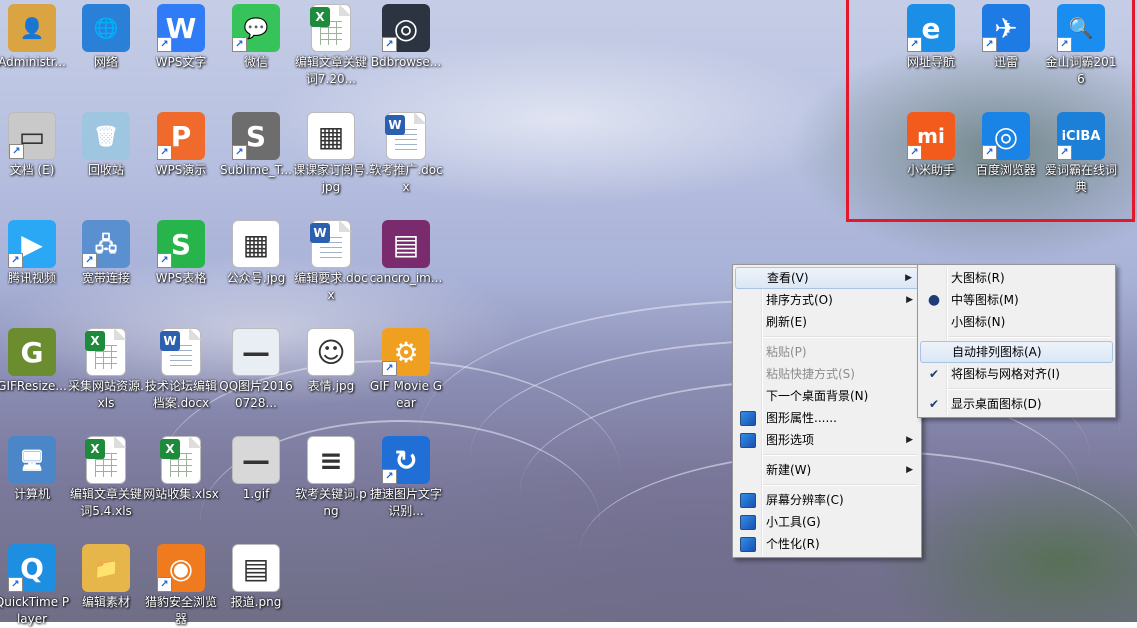  Describe the element at coordinates (106, 251) in the screenshot. I see `desktop-icon: 🖧 ↗ 宽带连接` at that location.